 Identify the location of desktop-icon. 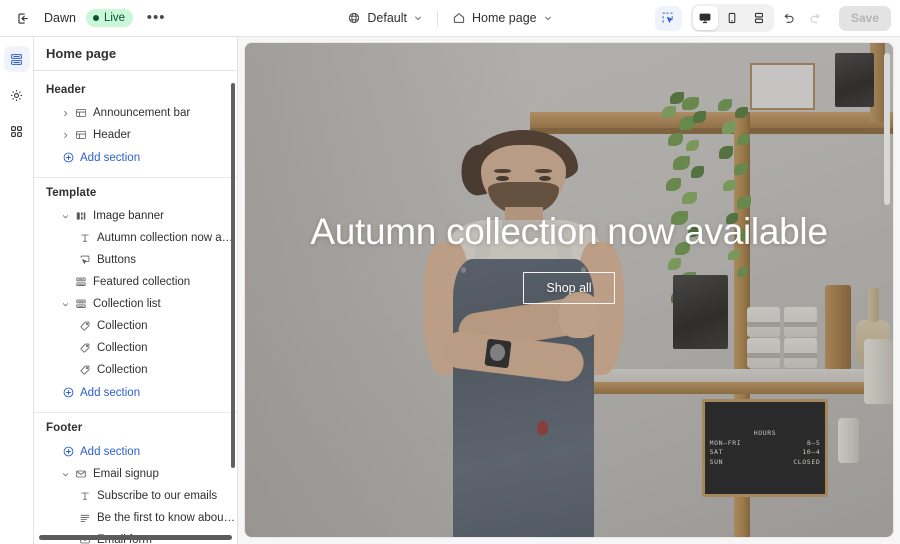
(705, 18).